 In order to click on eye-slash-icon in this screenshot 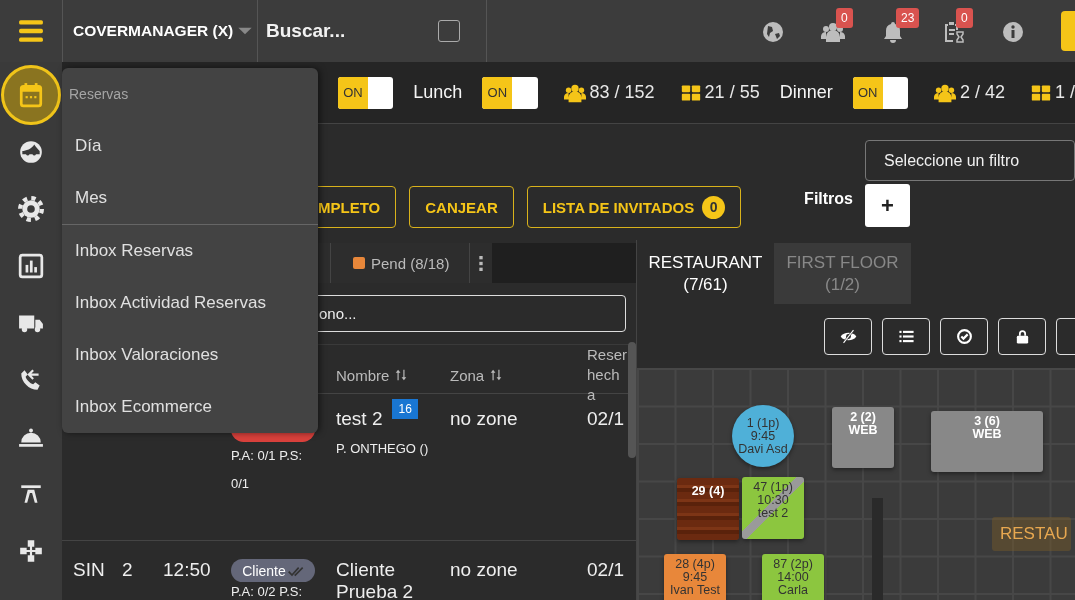, I will do `click(848, 336)`.